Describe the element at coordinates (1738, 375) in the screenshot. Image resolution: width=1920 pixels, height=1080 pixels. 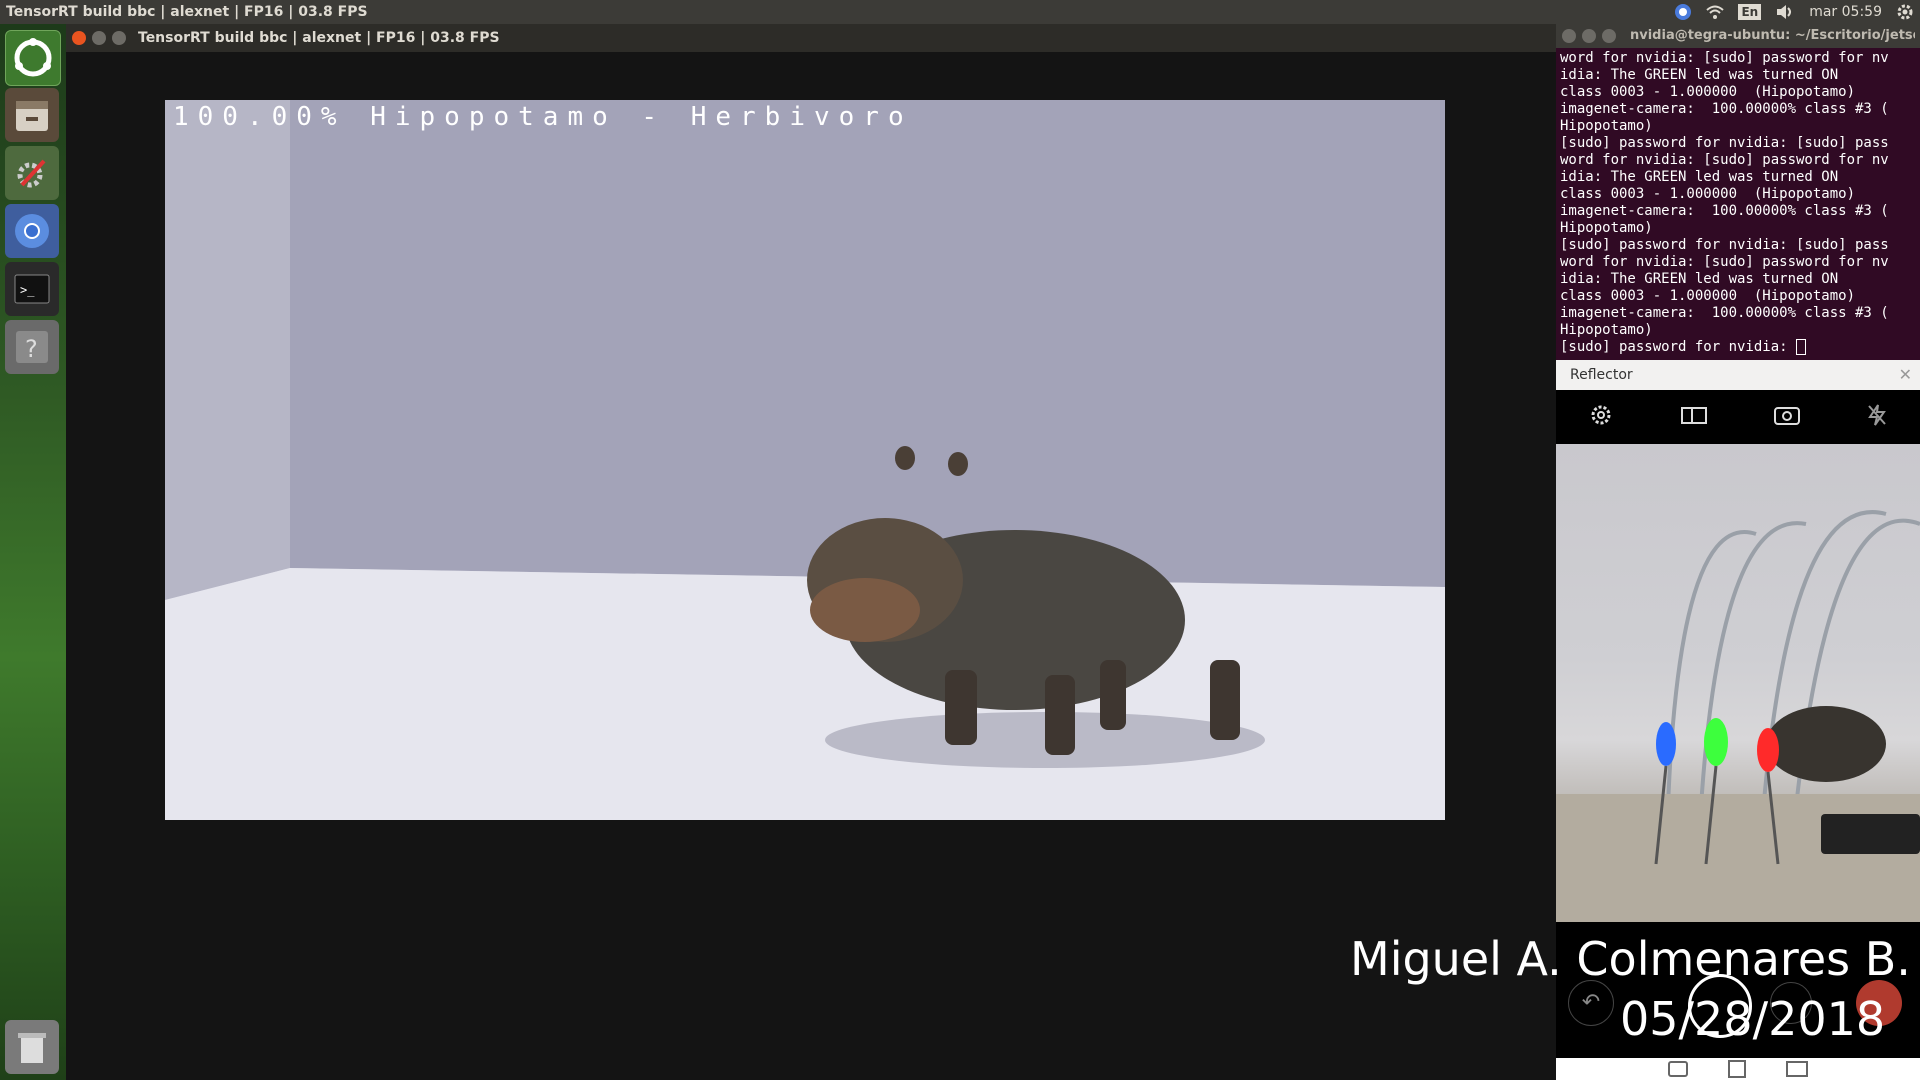
I see `reflector-titlebar: Reflector ✕` at that location.